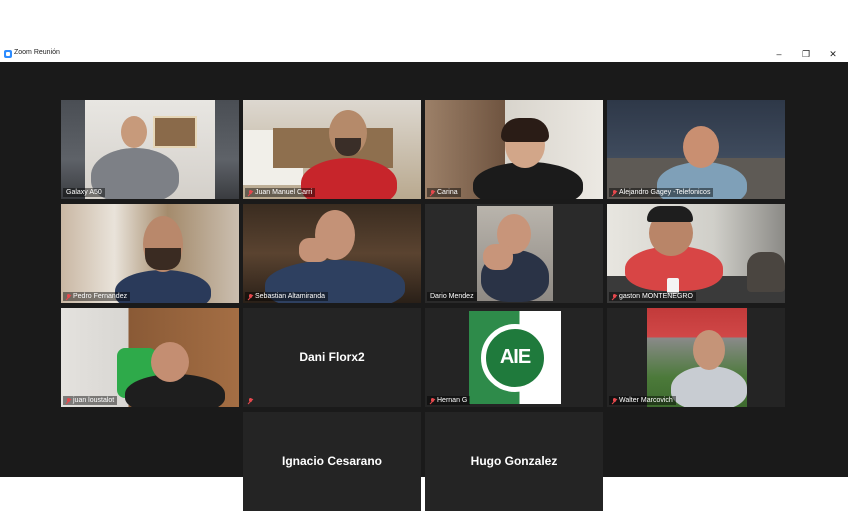 The height and width of the screenshot is (511, 848). Describe the element at coordinates (90, 400) in the screenshot. I see `participant-name-label: juan loustalot` at that location.